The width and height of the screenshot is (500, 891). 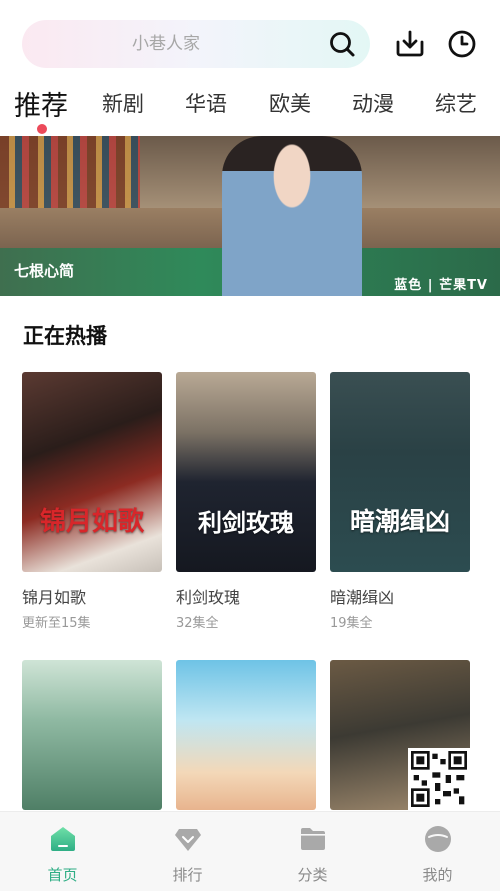 What do you see at coordinates (65, 336) in the screenshot?
I see `section-title: 正在热播` at bounding box center [65, 336].